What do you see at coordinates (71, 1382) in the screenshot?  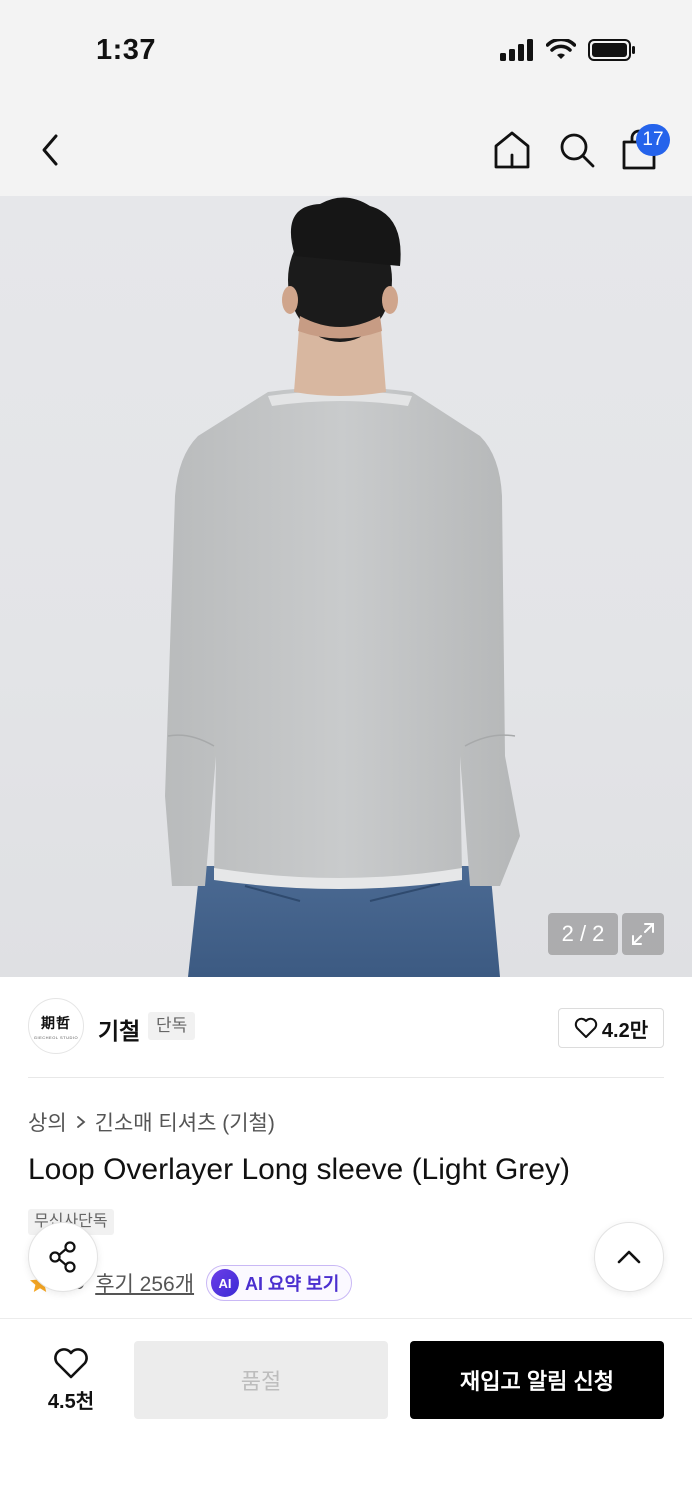 I see `wishlist-button: 4.5천` at bounding box center [71, 1382].